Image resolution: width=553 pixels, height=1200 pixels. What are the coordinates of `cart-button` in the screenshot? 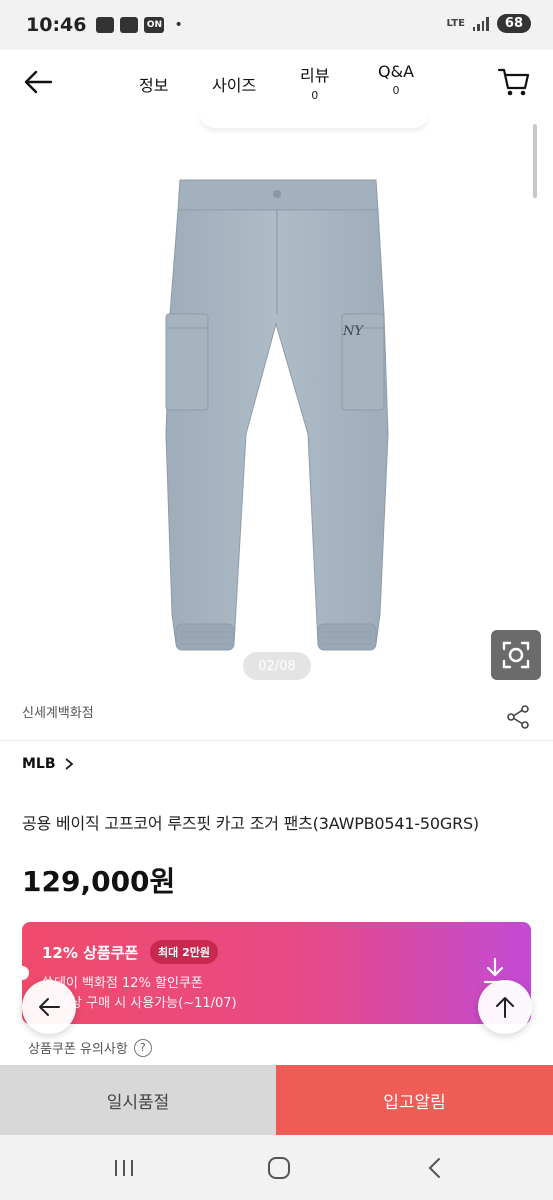 It's located at (514, 82).